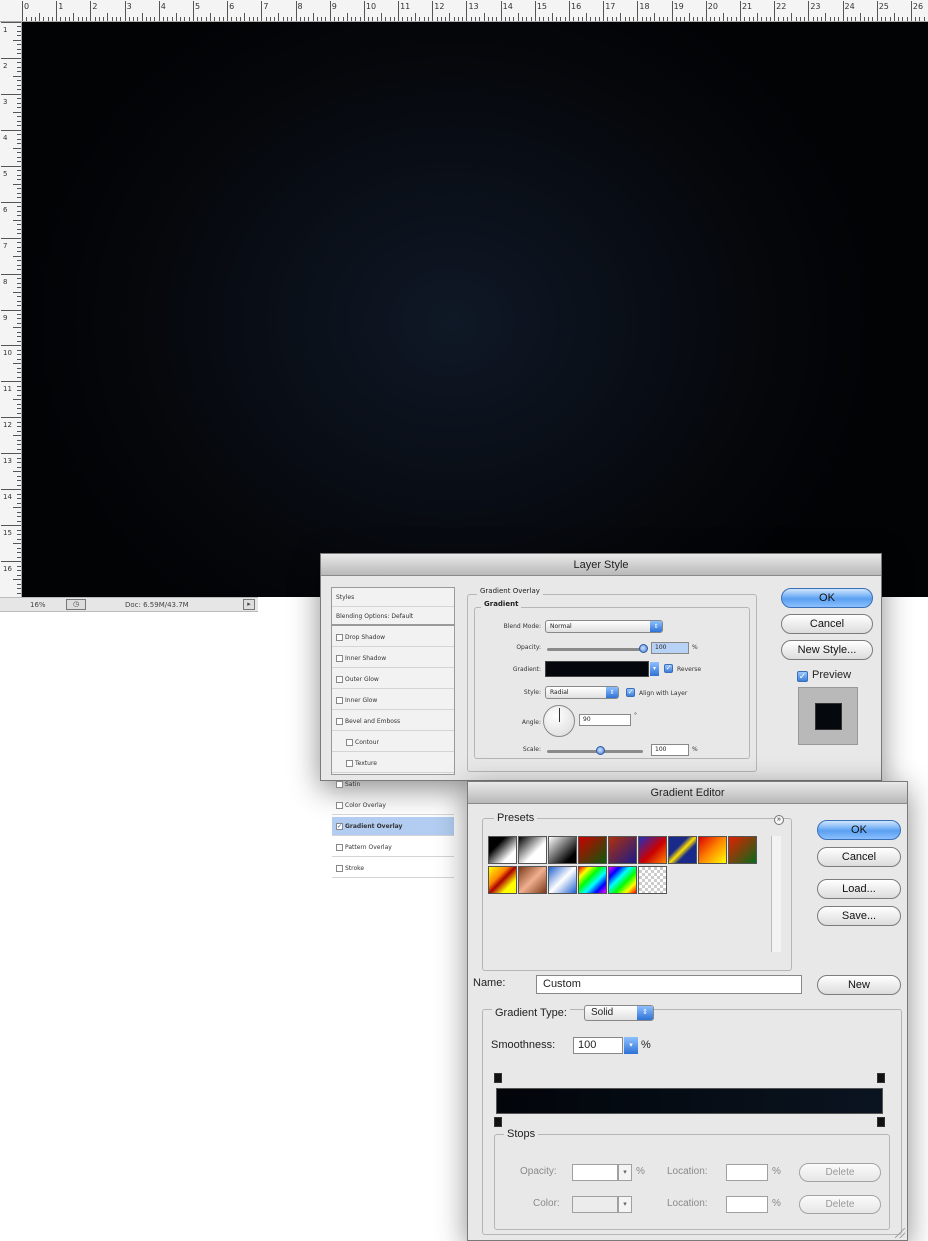  I want to click on stop-opacity-arrow-icon: ▾, so click(625, 1172).